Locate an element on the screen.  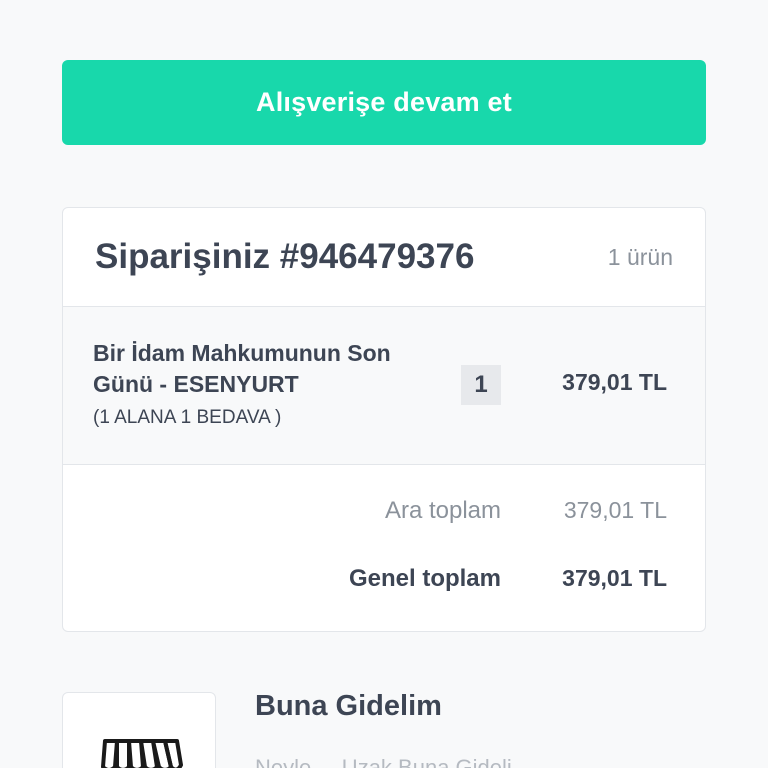
subtotal-label: Ara toplam is located at coordinates (442, 510).